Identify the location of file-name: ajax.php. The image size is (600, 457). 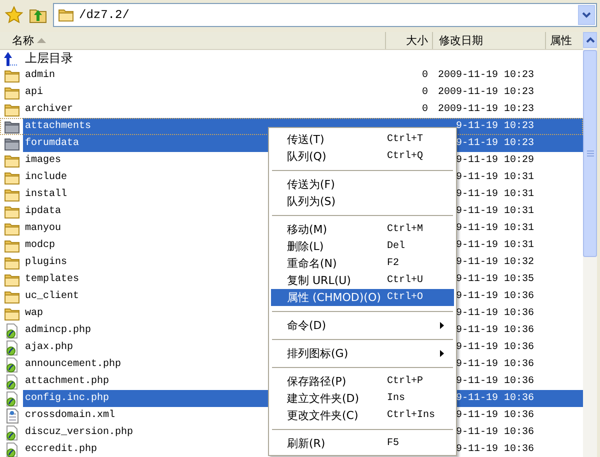
(49, 347).